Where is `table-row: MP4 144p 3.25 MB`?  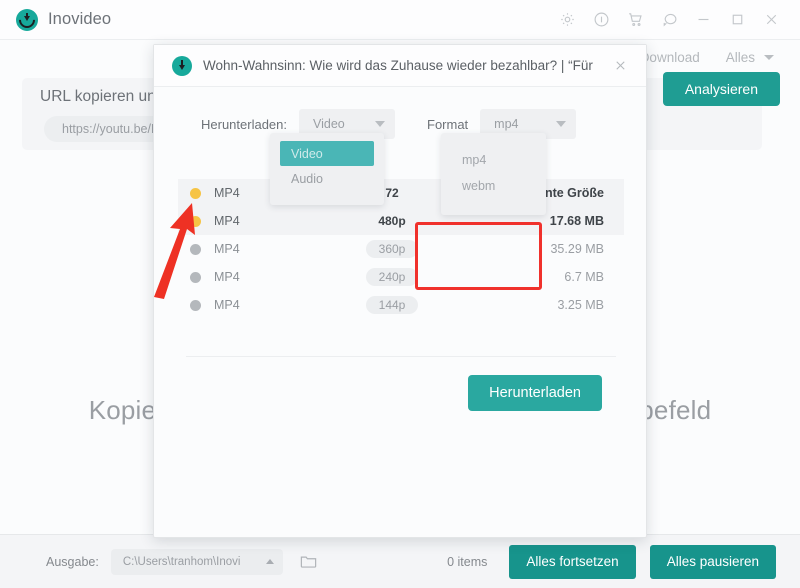 table-row: MP4 144p 3.25 MB is located at coordinates (401, 305).